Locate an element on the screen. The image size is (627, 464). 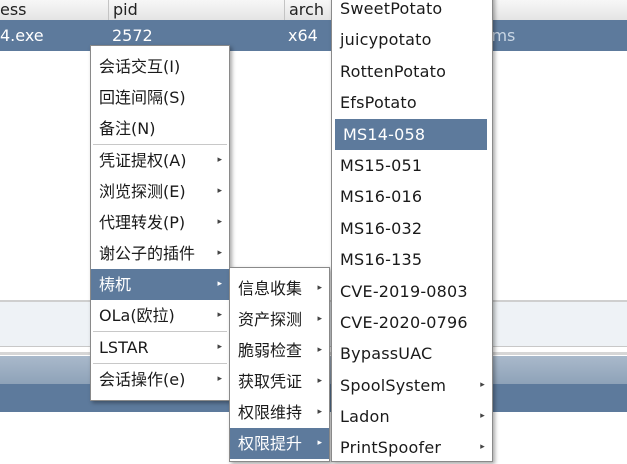
menu-item-rottenpotato: RottenPotato is located at coordinates (412, 71).